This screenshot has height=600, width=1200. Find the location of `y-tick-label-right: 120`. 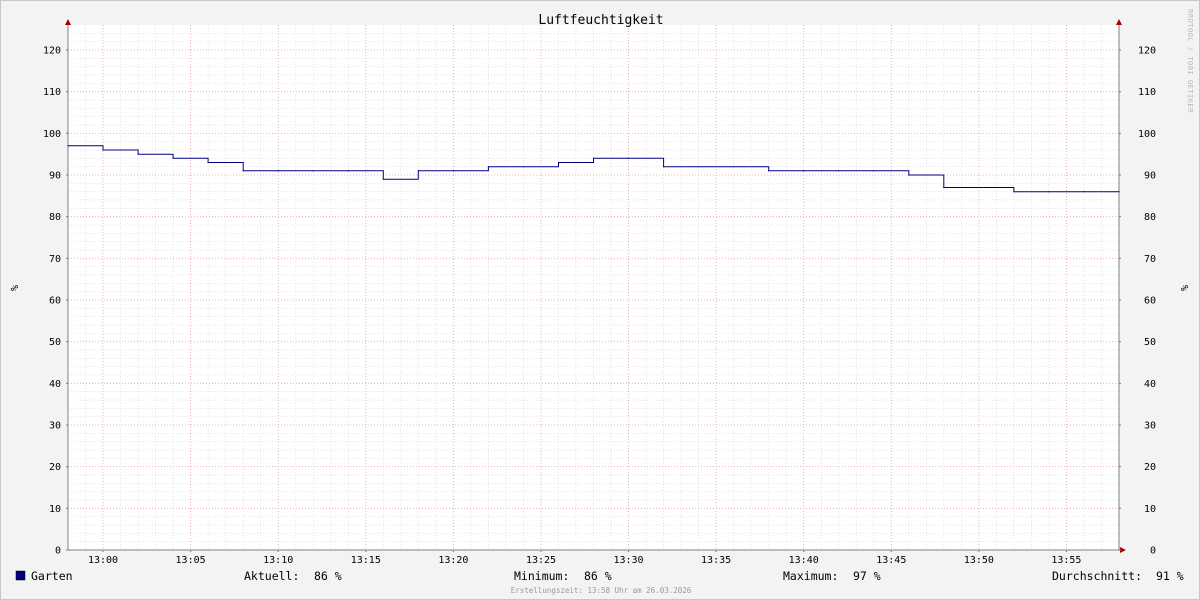

y-tick-label-right: 120 is located at coordinates (1147, 51).